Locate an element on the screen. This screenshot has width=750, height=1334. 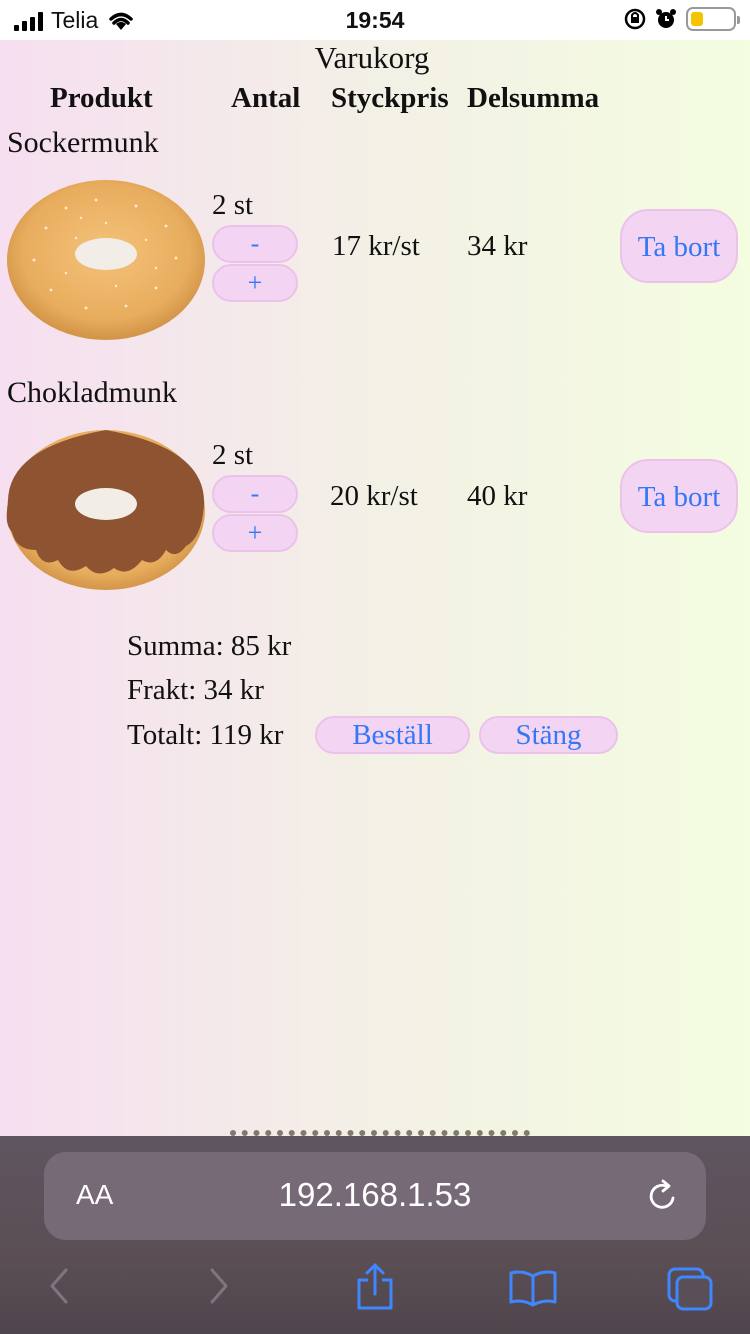
product-name: Sockermunk is located at coordinates (83, 142).